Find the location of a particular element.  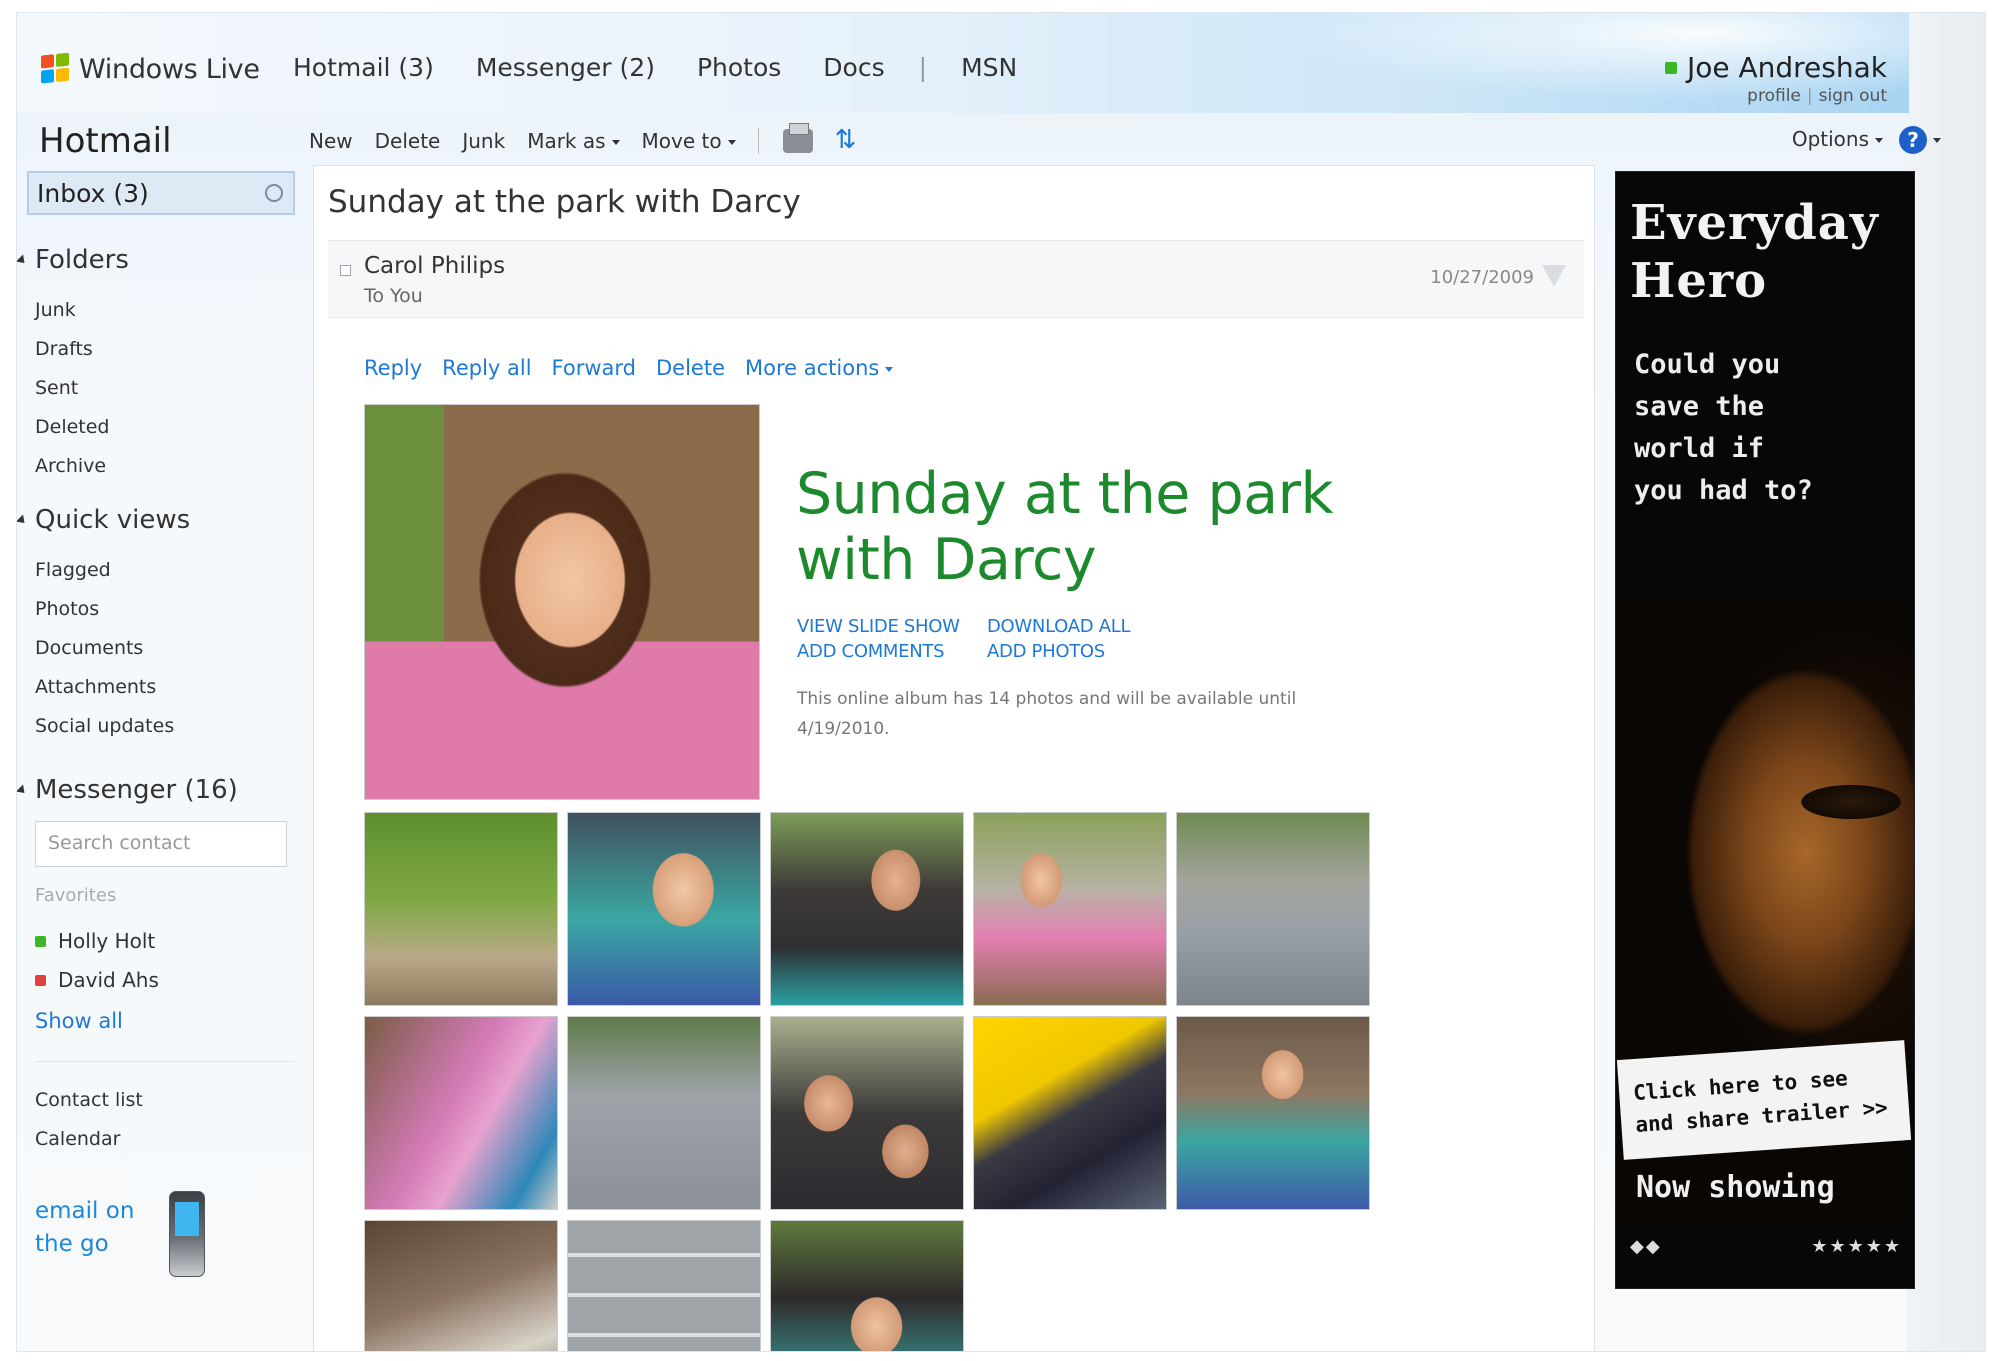

ad-question-line: you had to? is located at coordinates (1723, 490).